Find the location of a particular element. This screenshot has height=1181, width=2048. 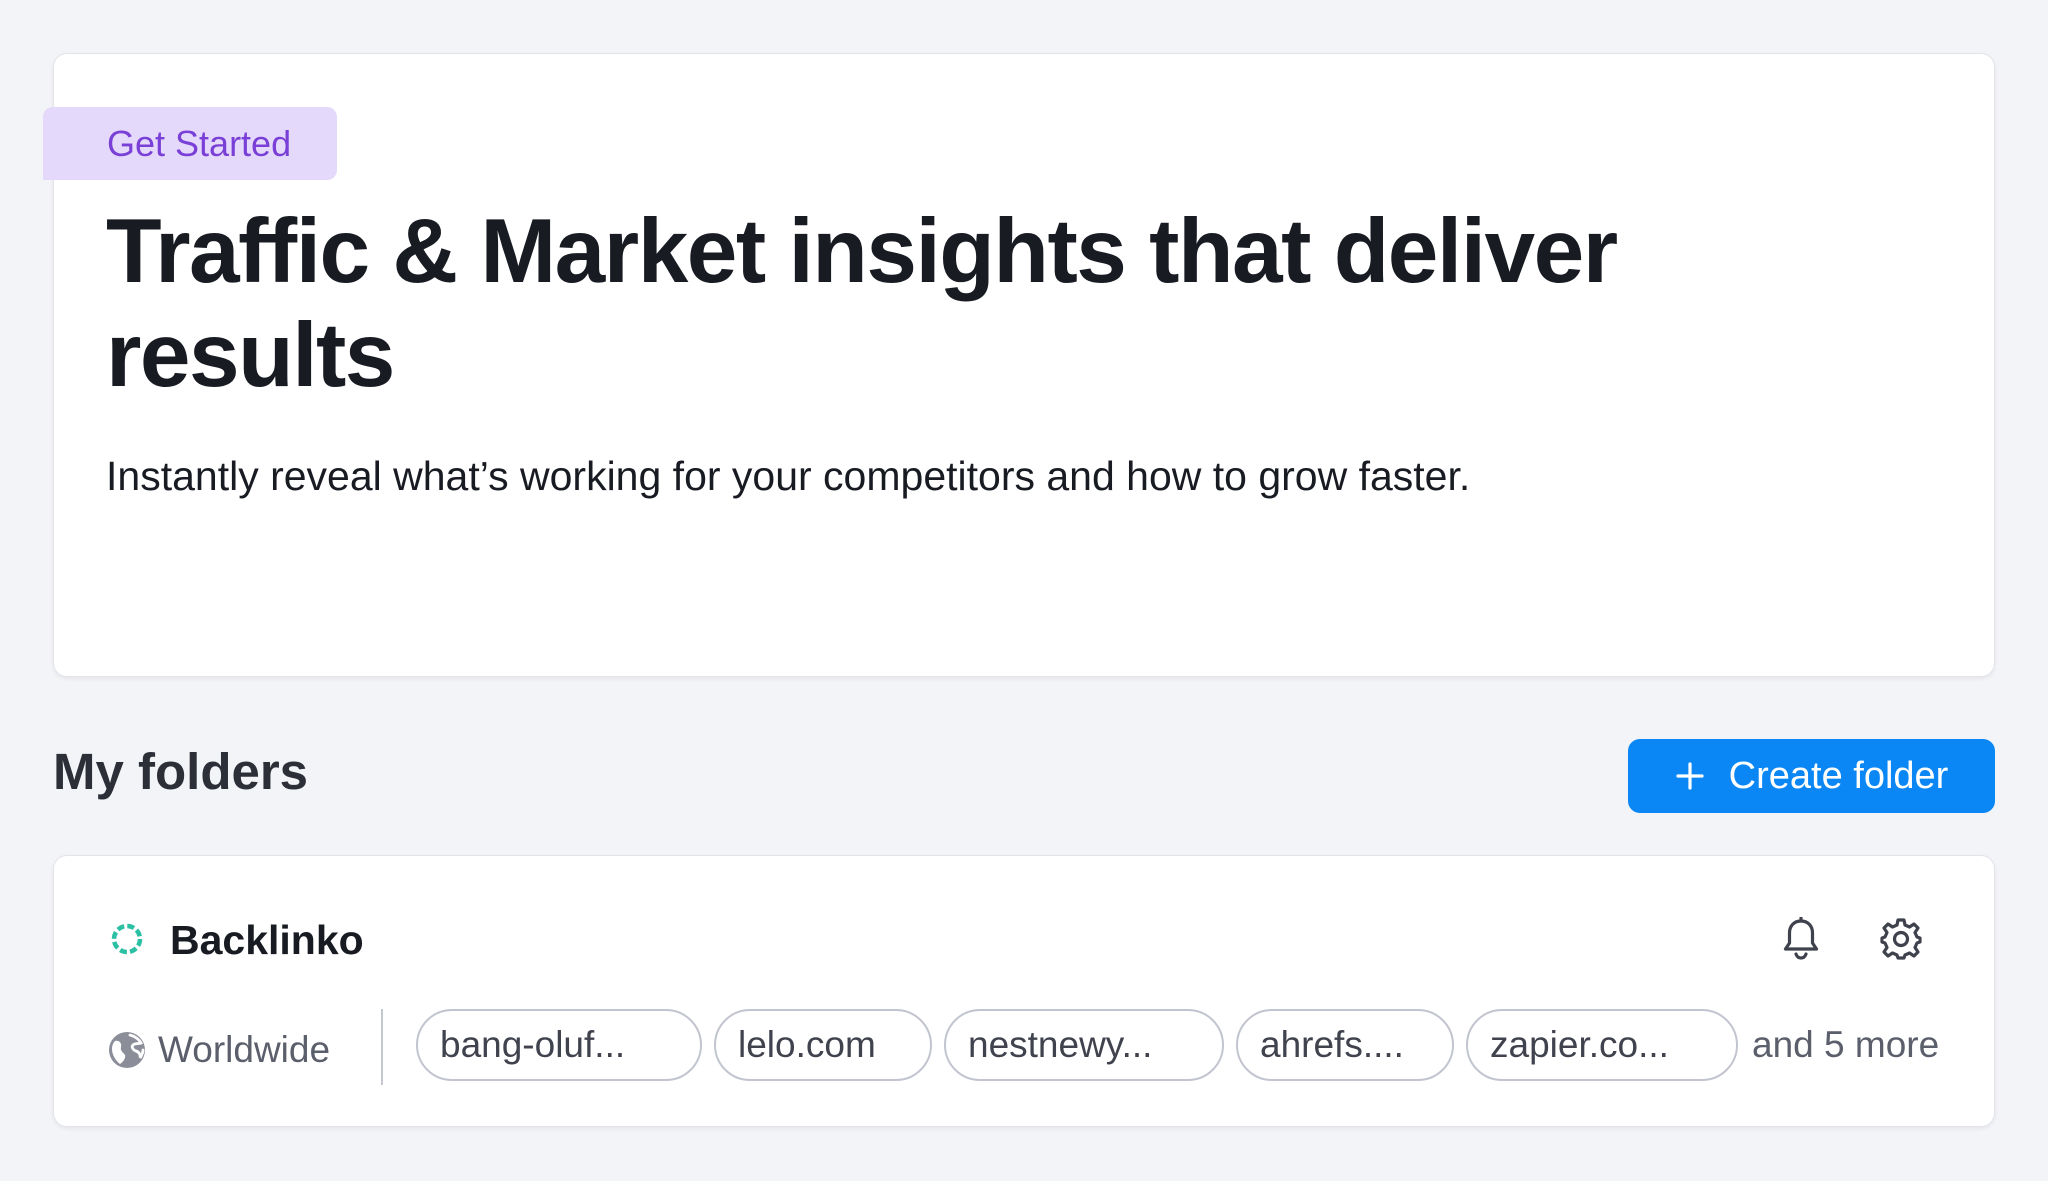

folder-settings-button is located at coordinates (1901, 939).